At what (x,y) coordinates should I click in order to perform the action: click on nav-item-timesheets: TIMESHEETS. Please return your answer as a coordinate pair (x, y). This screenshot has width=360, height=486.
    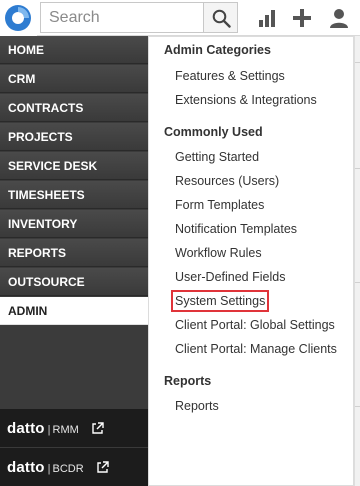
    Looking at the image, I should click on (74, 195).